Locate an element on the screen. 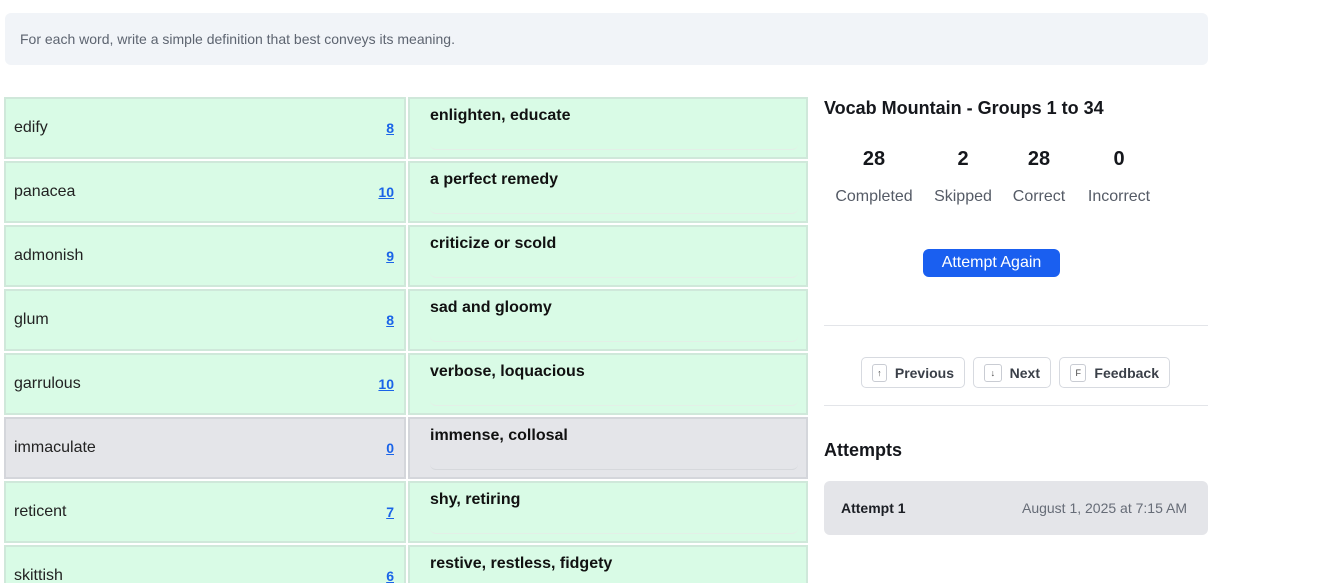 The width and height of the screenshot is (1318, 583). word-text: immaculate is located at coordinates (55, 447).